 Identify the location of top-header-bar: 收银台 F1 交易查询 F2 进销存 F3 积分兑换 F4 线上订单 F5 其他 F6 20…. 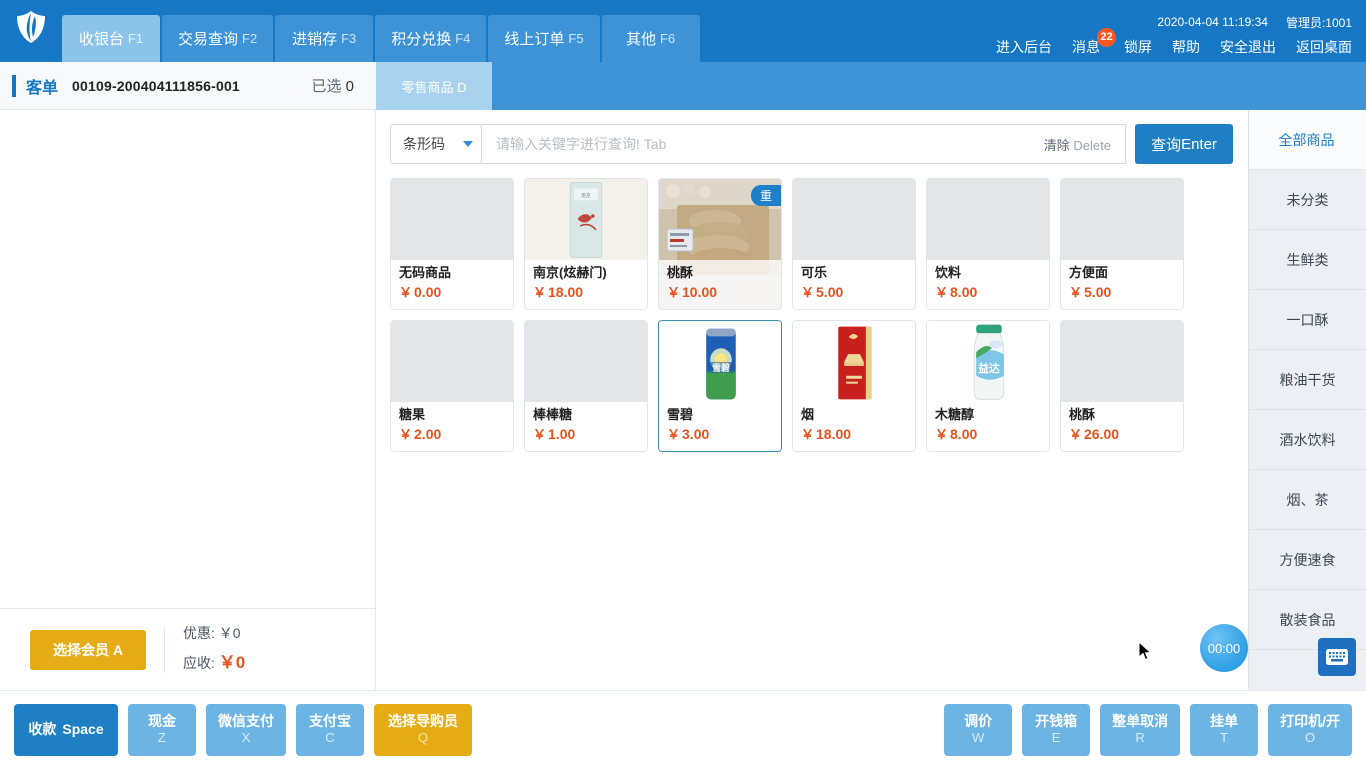
(683, 31).